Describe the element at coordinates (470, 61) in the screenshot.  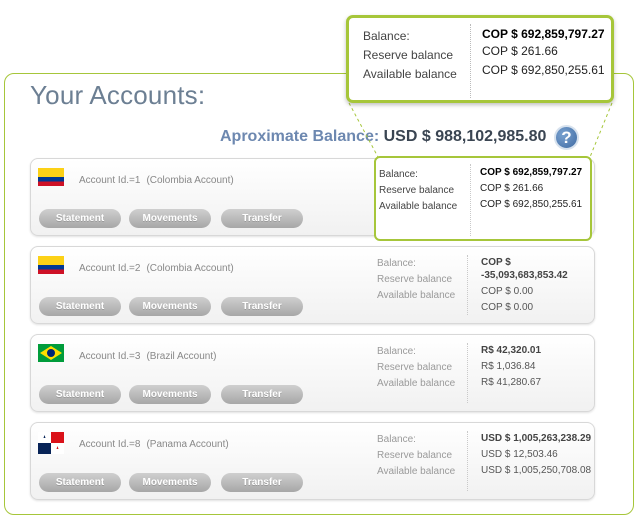
I see `divider` at that location.